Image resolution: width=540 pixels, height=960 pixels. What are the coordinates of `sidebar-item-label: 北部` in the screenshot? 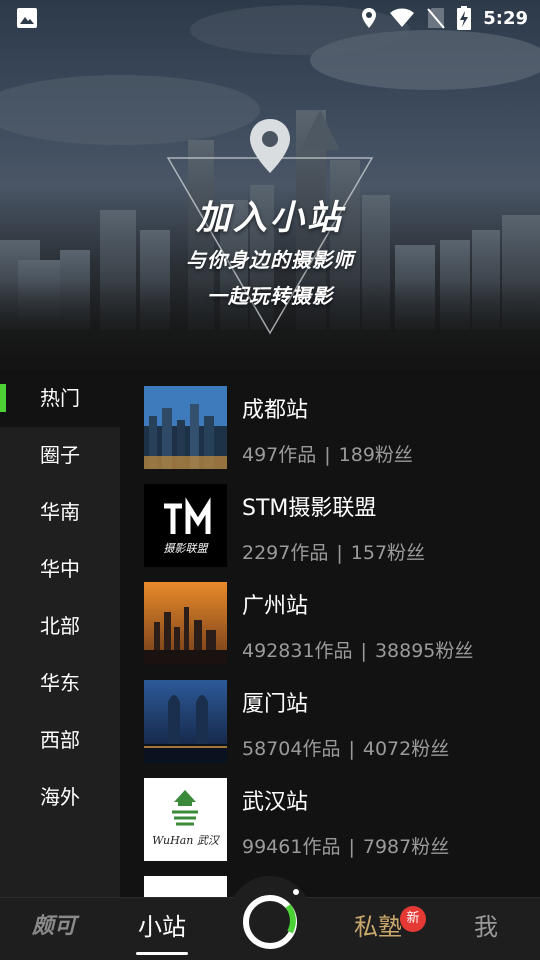 It's located at (60, 626).